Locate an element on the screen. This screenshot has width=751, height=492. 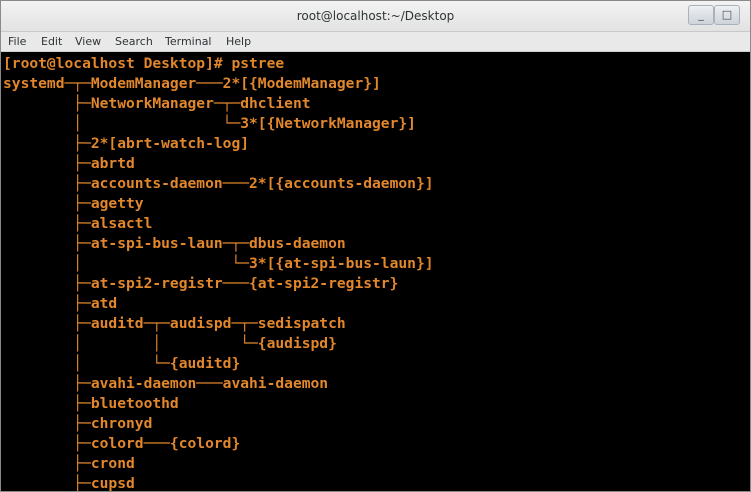
terminal-line: ├─at-spi2-registr───{at-spi2-registr} is located at coordinates (201, 283).